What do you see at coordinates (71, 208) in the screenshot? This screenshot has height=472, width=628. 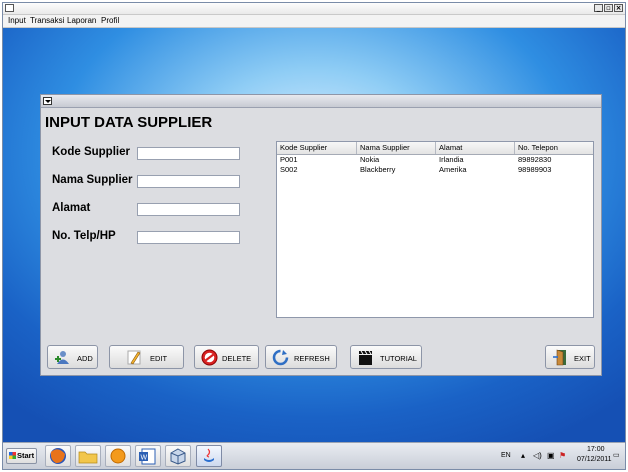 I see `label-alamat: Alamat` at bounding box center [71, 208].